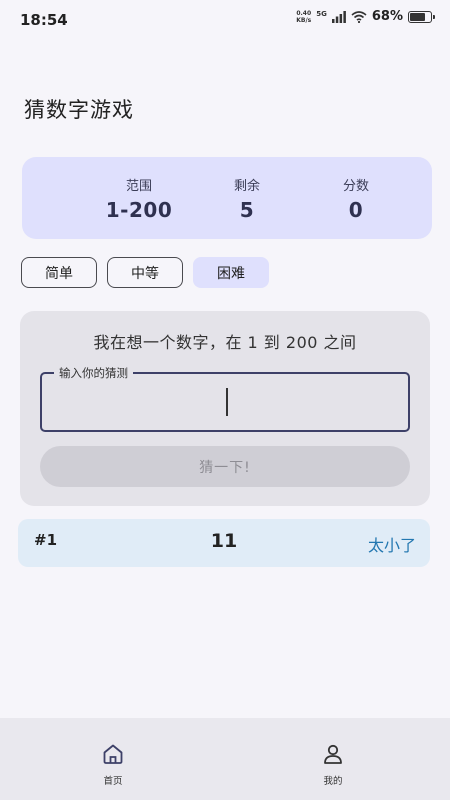 Image resolution: width=450 pixels, height=800 pixels. I want to click on stat-score-label: 分数, so click(355, 186).